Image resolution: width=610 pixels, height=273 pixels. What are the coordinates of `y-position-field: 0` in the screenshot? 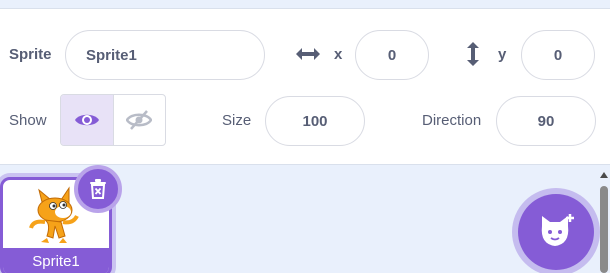 It's located at (558, 55).